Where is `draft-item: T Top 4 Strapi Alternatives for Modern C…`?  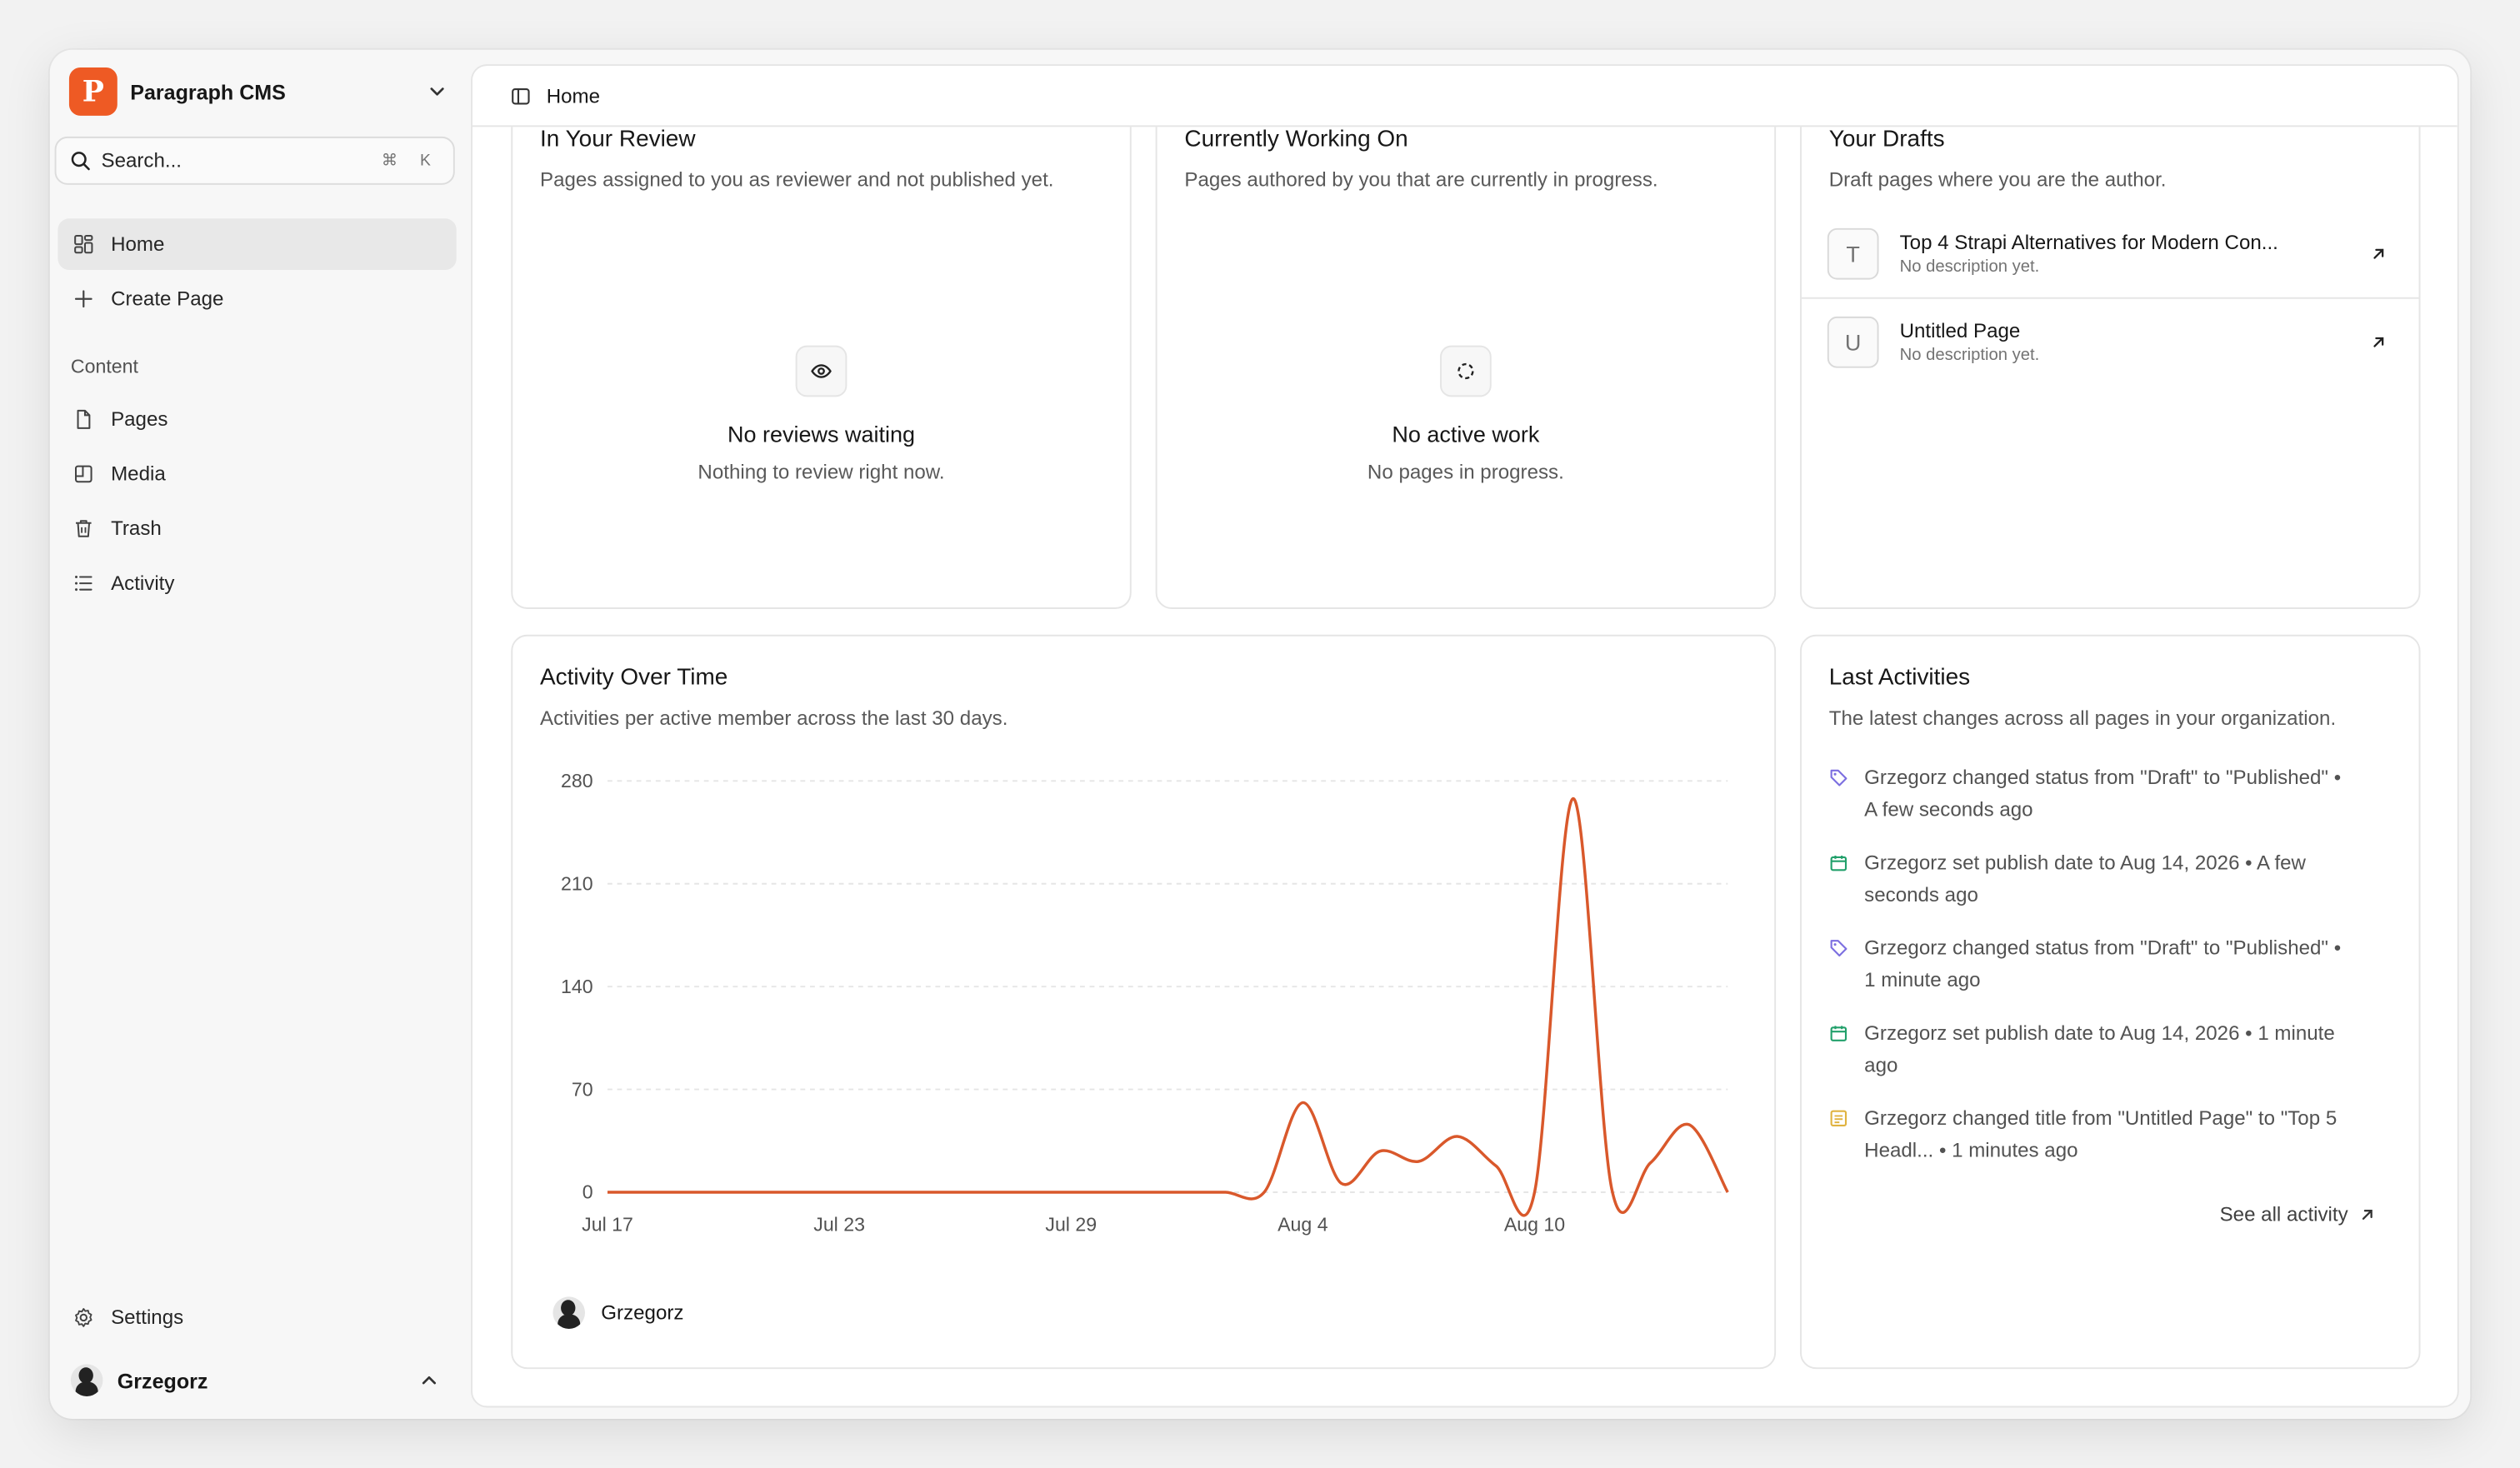 draft-item: T Top 4 Strapi Alternatives for Modern C… is located at coordinates (2110, 253).